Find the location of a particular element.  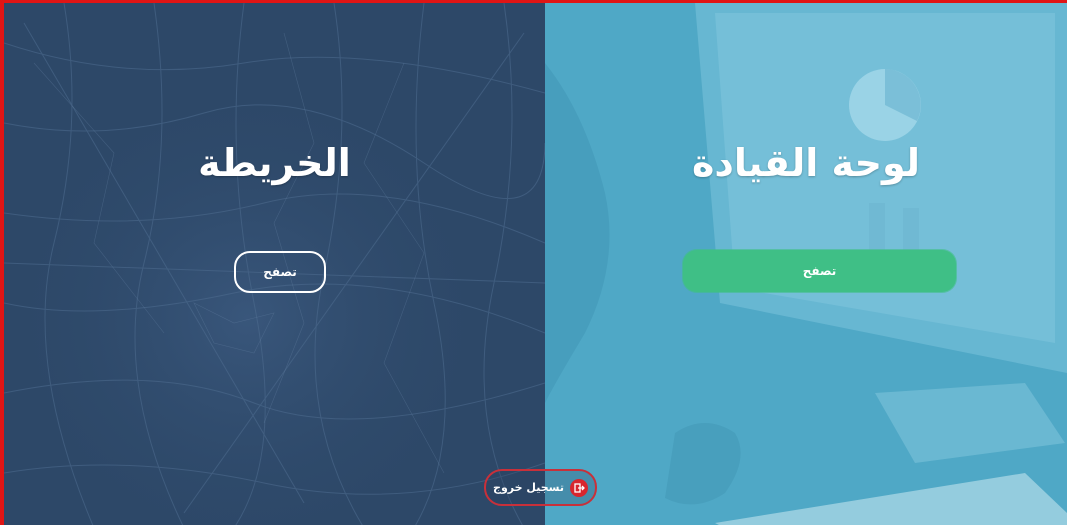

logout-icon is located at coordinates (578, 487).